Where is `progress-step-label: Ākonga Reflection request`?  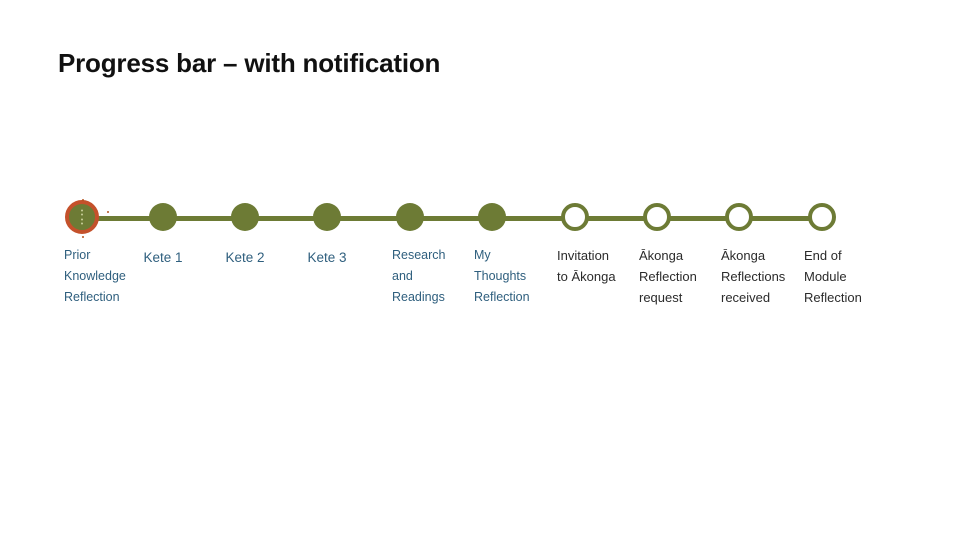 progress-step-label: Ākonga Reflection request is located at coordinates (668, 276).